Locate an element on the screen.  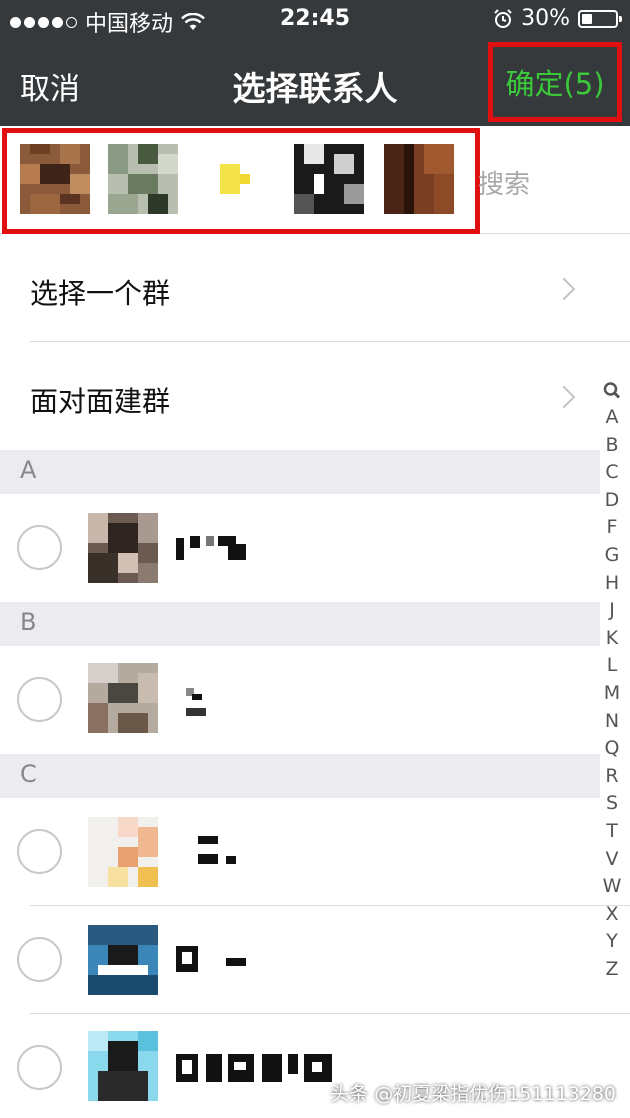
nav-bar: 取消 选择联系人 确定(5) is located at coordinates (315, 83).